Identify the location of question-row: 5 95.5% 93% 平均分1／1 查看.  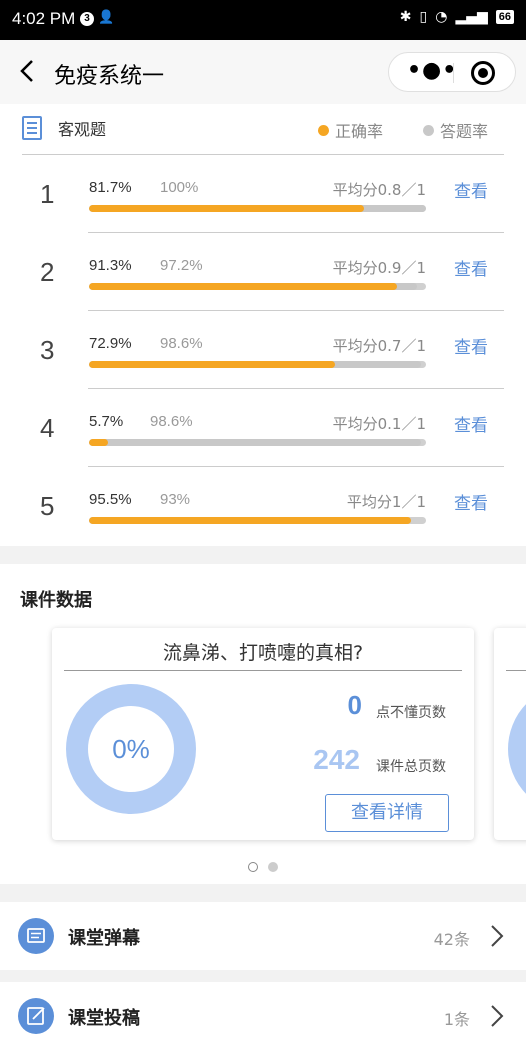
(263, 506).